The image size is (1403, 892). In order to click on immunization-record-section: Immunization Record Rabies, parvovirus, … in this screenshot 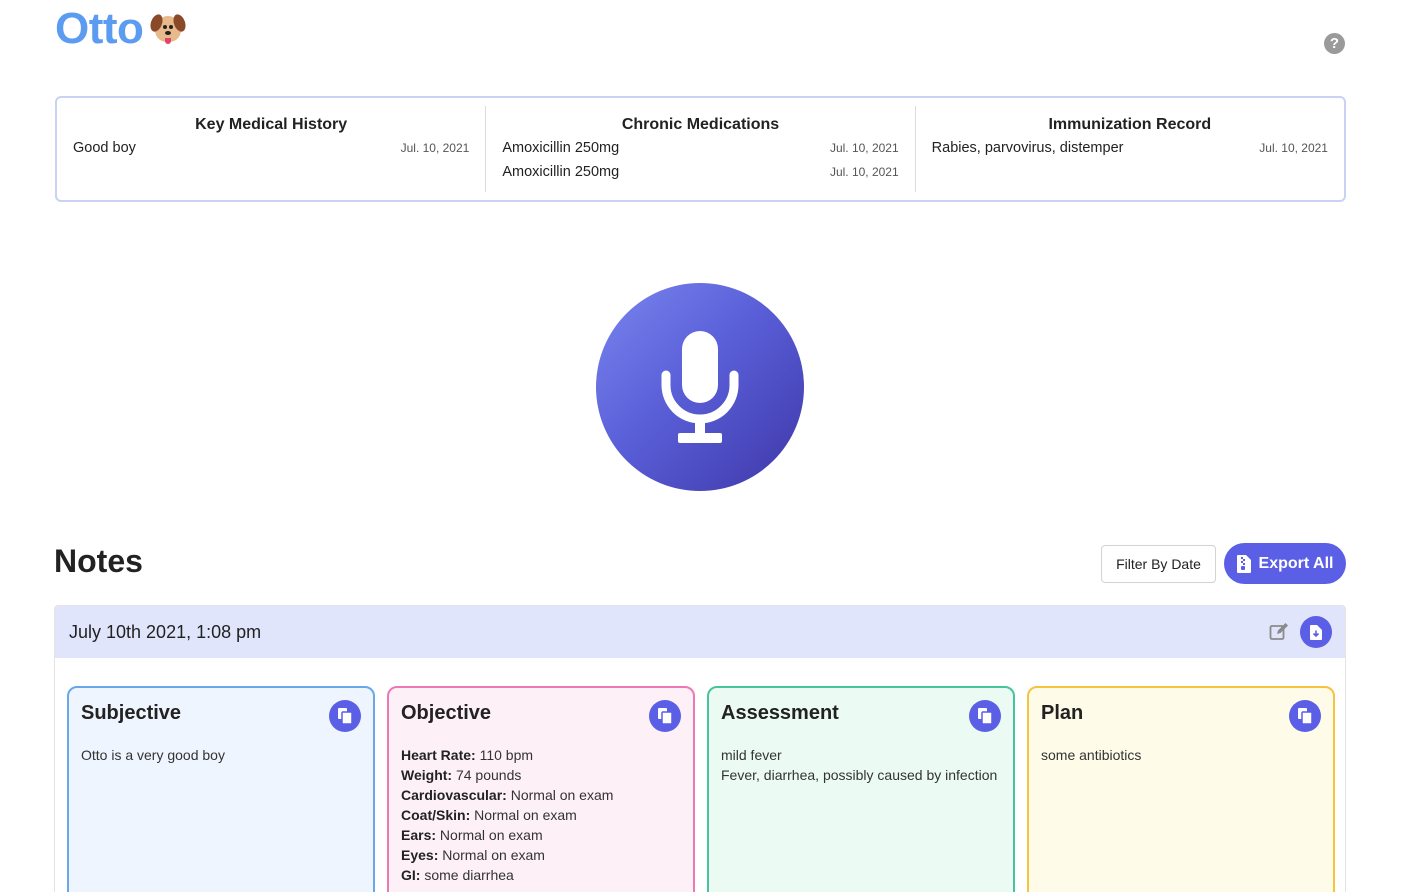, I will do `click(1129, 149)`.